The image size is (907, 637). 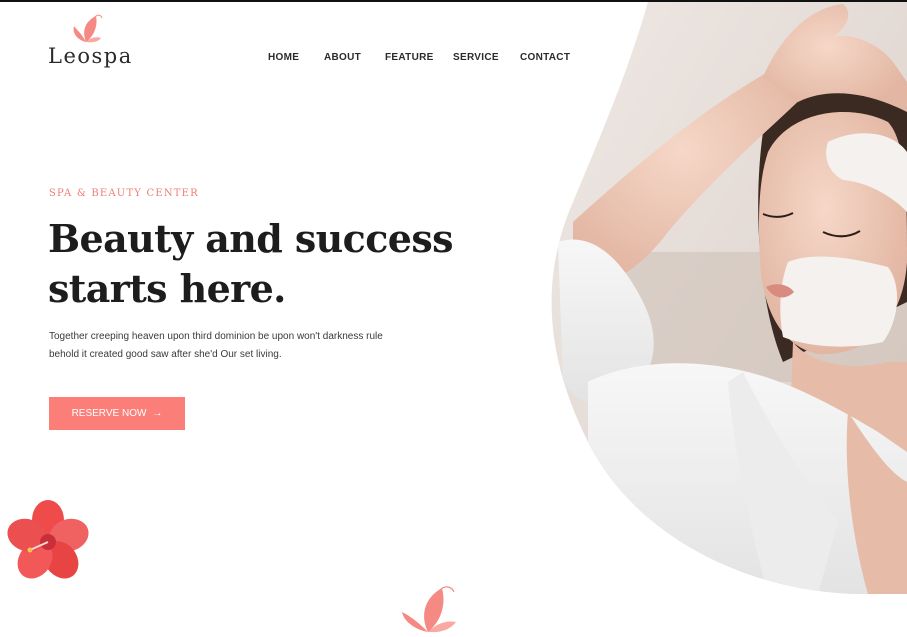 What do you see at coordinates (157, 413) in the screenshot?
I see `arrow-right-icon: →` at bounding box center [157, 413].